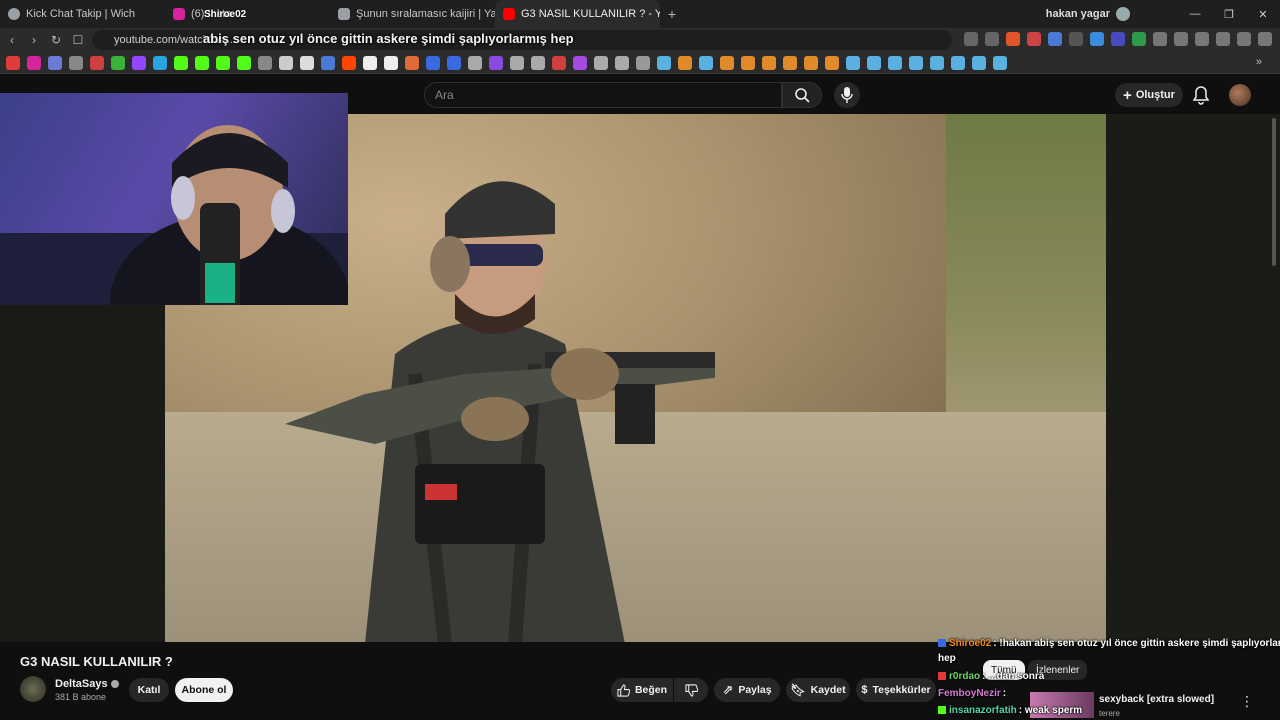  What do you see at coordinates (412, 14) in the screenshot?
I see `tab-siralama: Şunun sıralamasıc kaijiri | Yayınımı güç` at bounding box center [412, 14].